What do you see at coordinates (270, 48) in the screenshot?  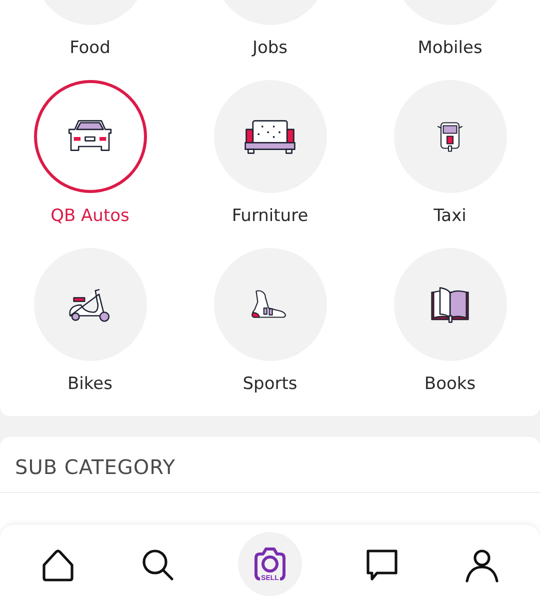 I see `category-label: Jobs` at bounding box center [270, 48].